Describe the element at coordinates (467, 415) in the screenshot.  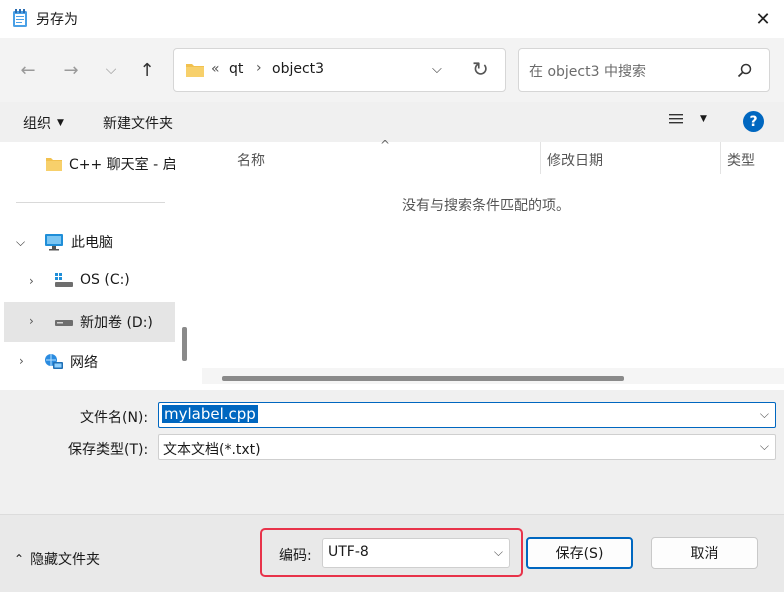
I see `filename-field: mylabel.cpp ⌵` at that location.